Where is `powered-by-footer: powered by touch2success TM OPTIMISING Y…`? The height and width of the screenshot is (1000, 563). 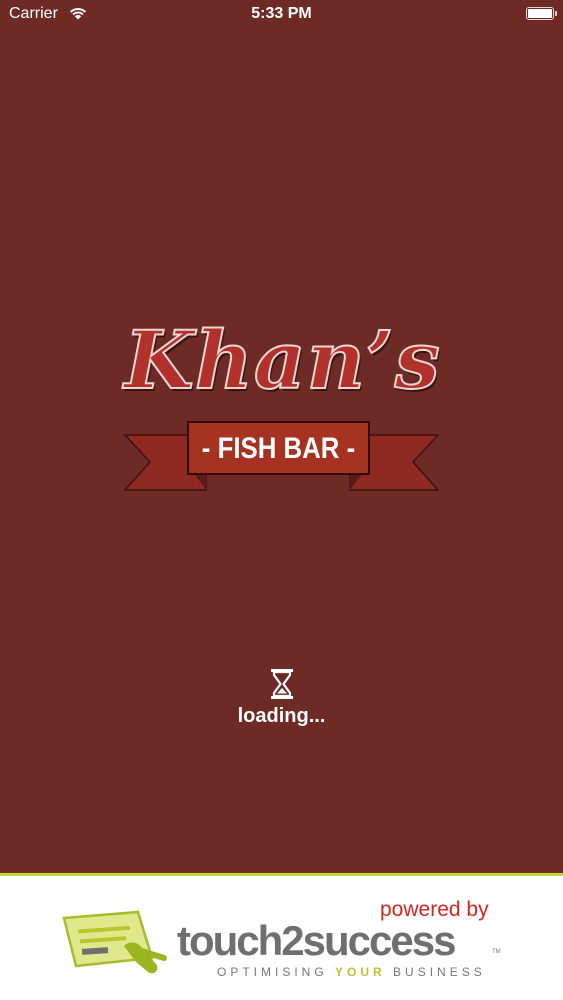
powered-by-footer: powered by touch2success TM OPTIMISING Y… is located at coordinates (281, 936).